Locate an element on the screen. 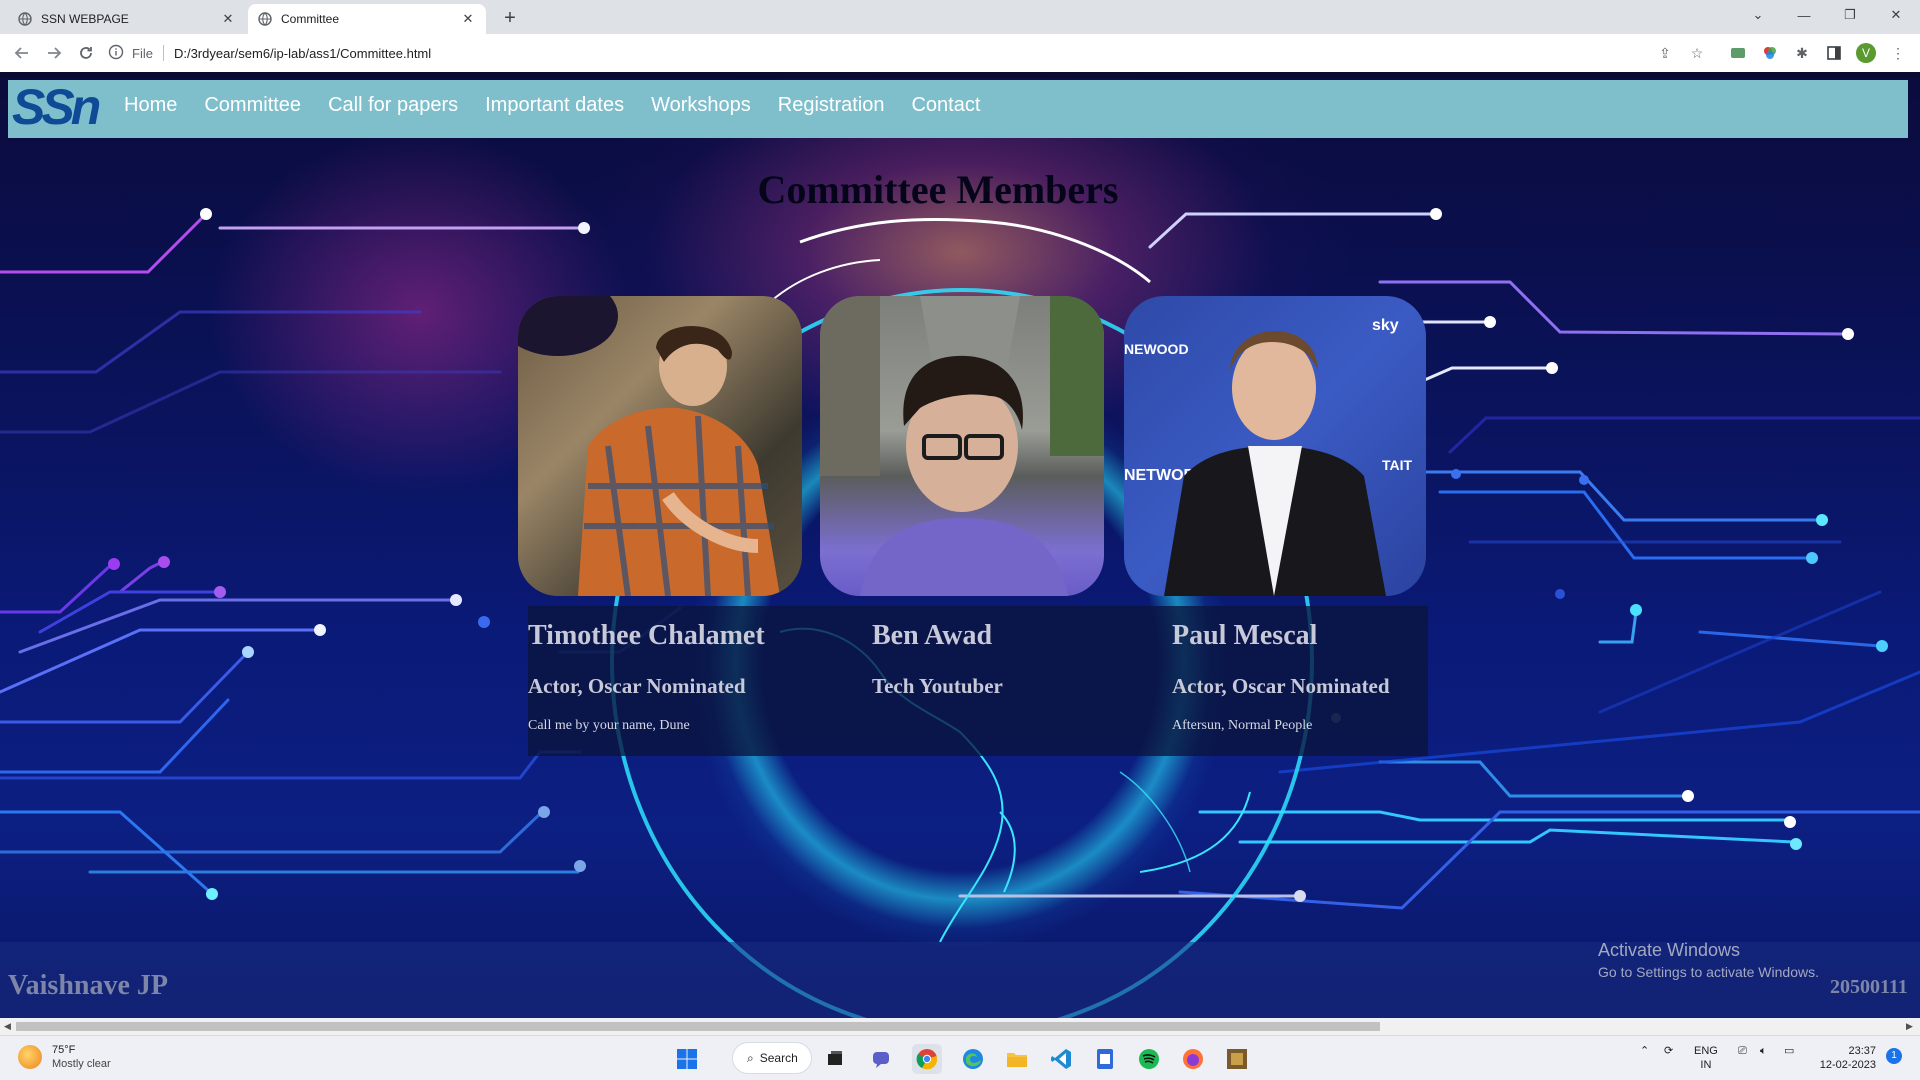  volume-icon: 🔈︎ is located at coordinates (1763, 1051).